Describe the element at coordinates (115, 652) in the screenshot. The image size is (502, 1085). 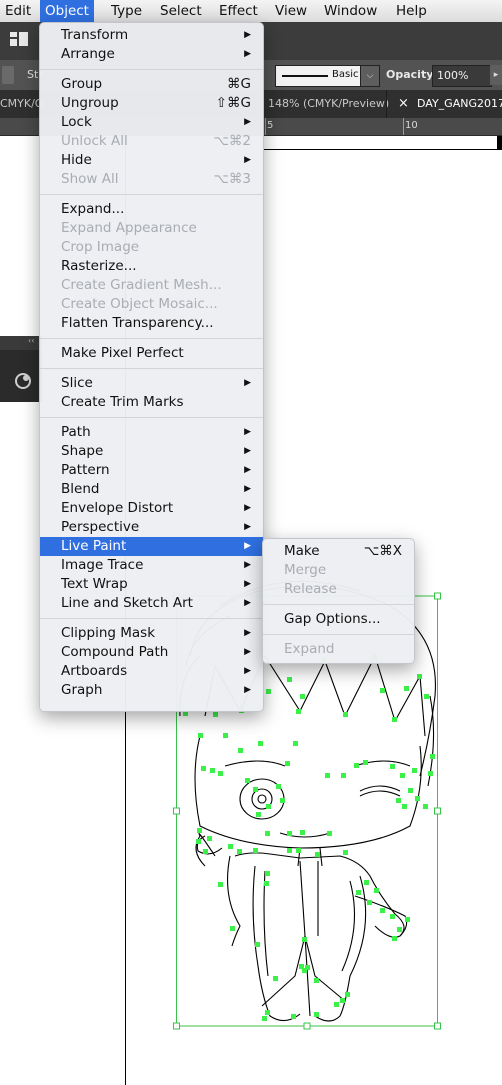
I see `menu-item-label: Compound Path` at that location.